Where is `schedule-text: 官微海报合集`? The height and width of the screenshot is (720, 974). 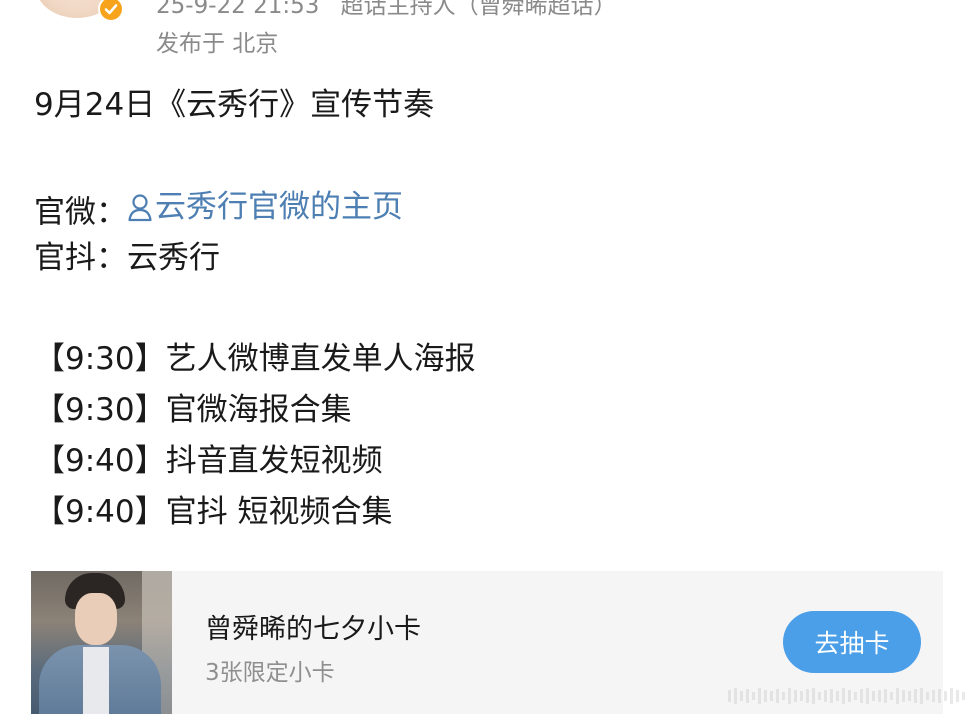 schedule-text: 官微海报合集 is located at coordinates (258, 410).